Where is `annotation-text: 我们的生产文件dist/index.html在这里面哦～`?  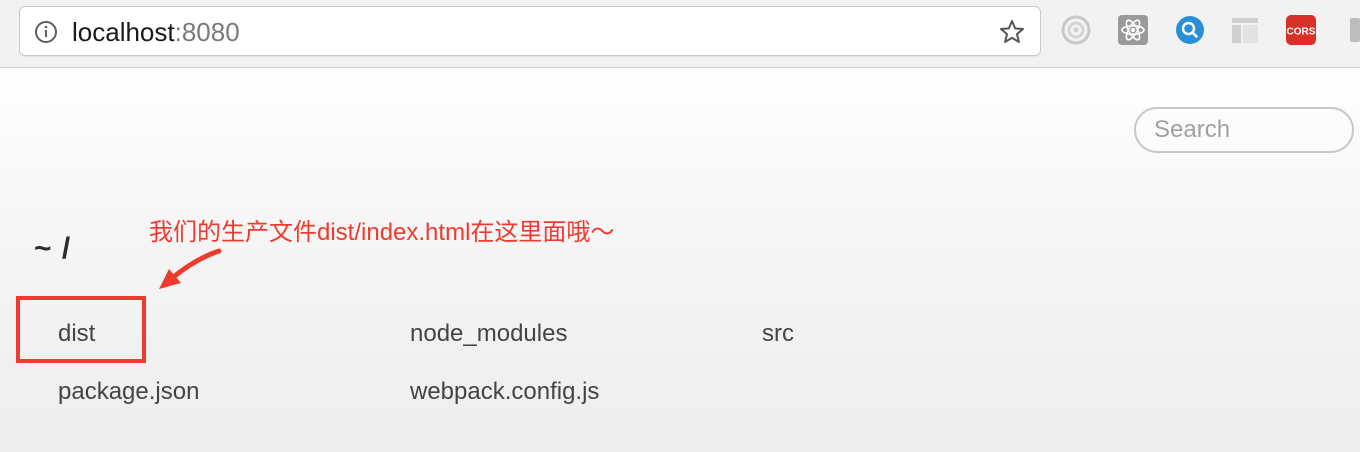
annotation-text: 我们的生产文件dist/index.html在这里面哦～ is located at coordinates (382, 232).